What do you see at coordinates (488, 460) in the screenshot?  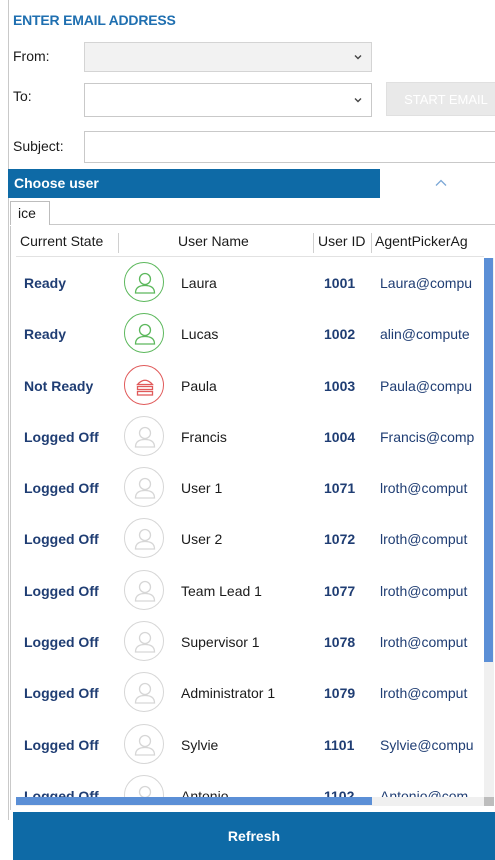 I see `vertical-scroll-thumb` at bounding box center [488, 460].